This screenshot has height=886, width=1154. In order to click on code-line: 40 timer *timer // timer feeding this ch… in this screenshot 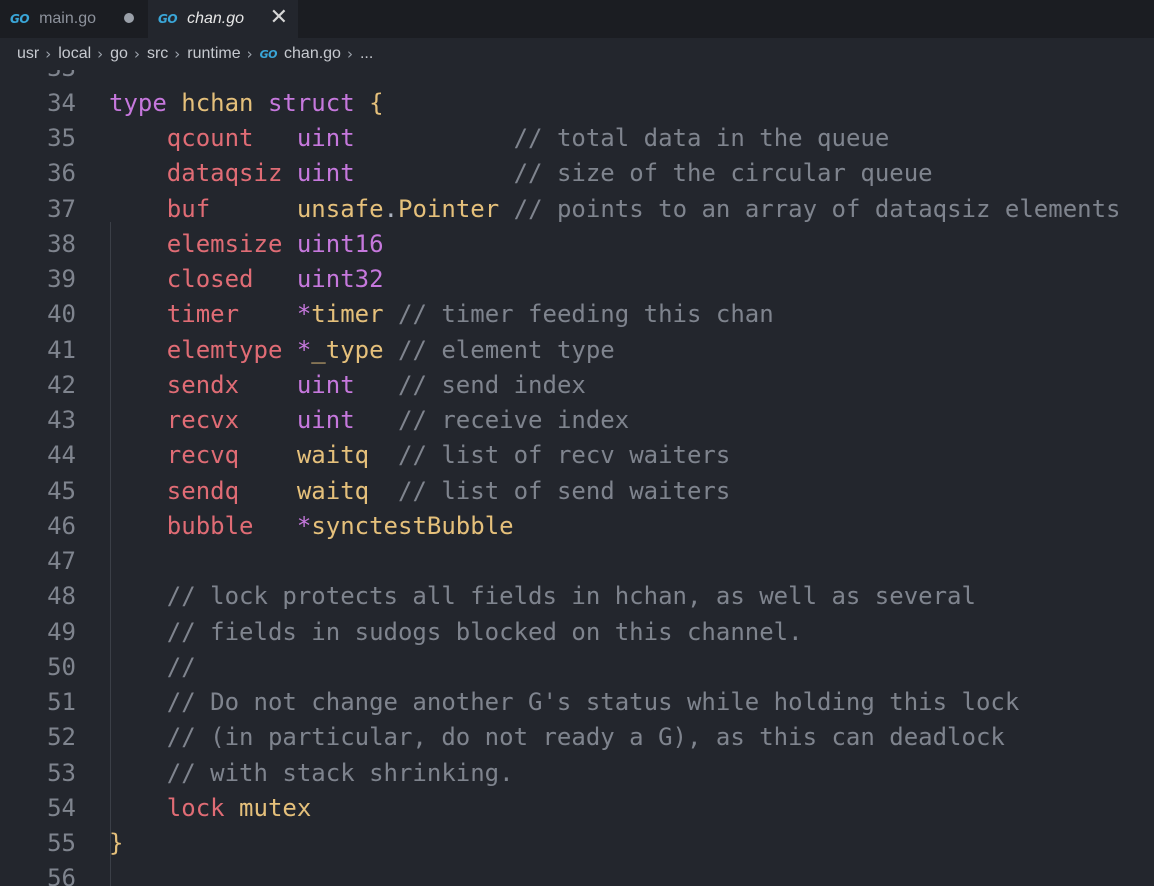, I will do `click(577, 314)`.